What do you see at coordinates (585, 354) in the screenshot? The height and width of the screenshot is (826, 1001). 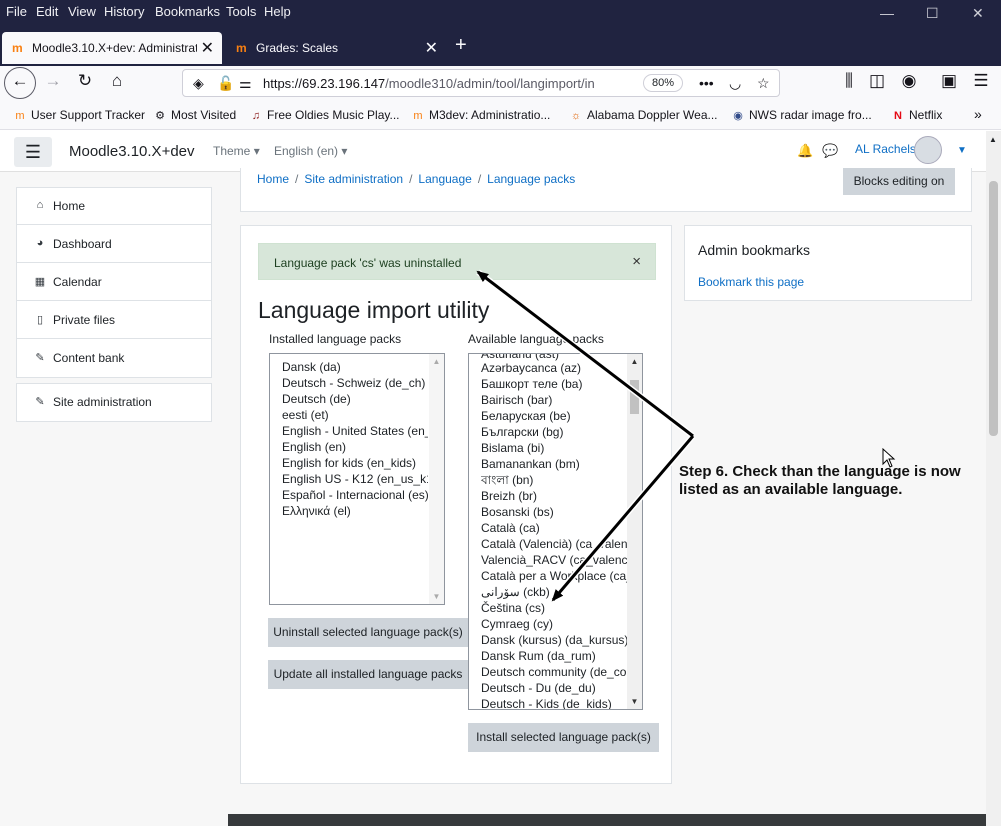 I see `arrow-to-alert` at bounding box center [585, 354].